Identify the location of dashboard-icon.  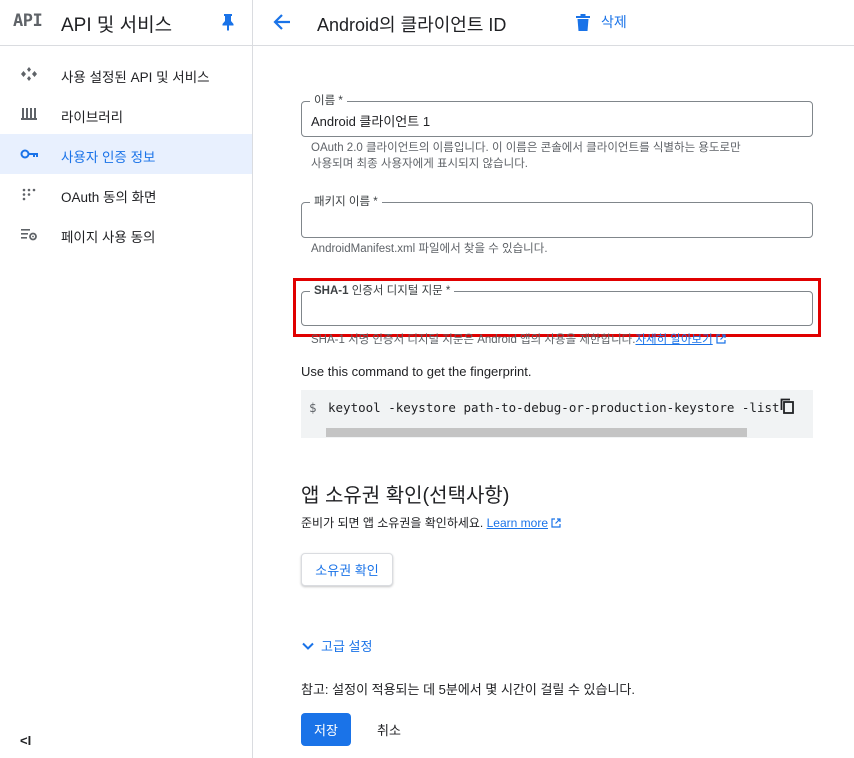
(29, 74).